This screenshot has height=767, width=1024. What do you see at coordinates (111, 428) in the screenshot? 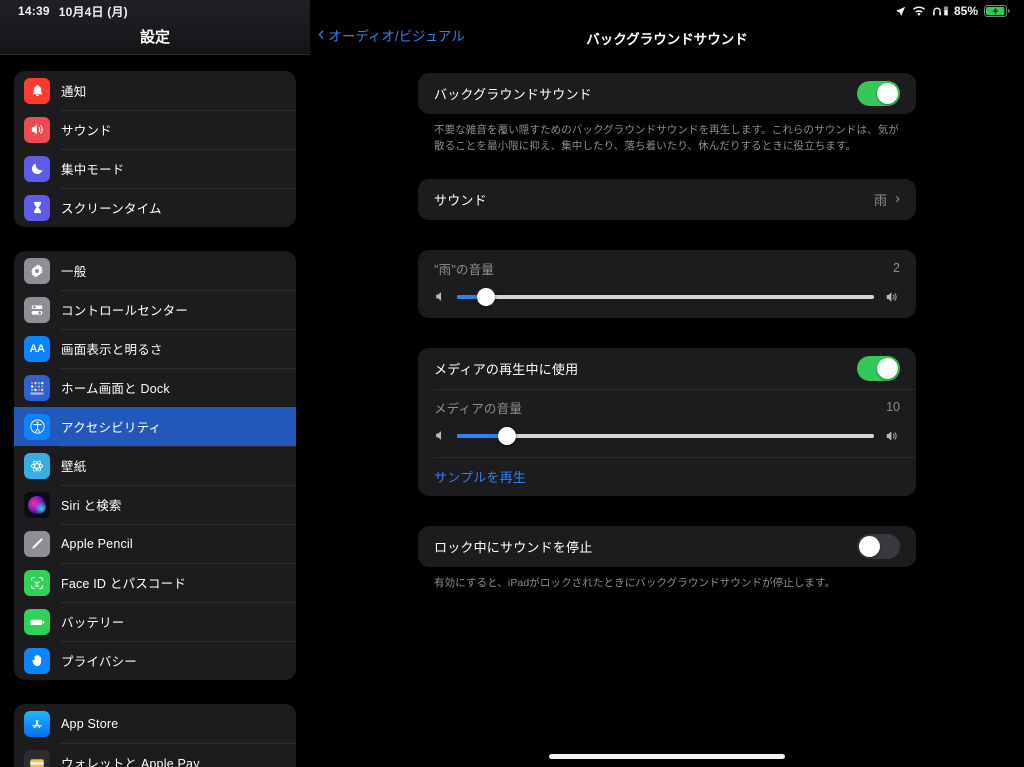
I see `sidebar-item-label: アクセシビリティ` at bounding box center [111, 428].